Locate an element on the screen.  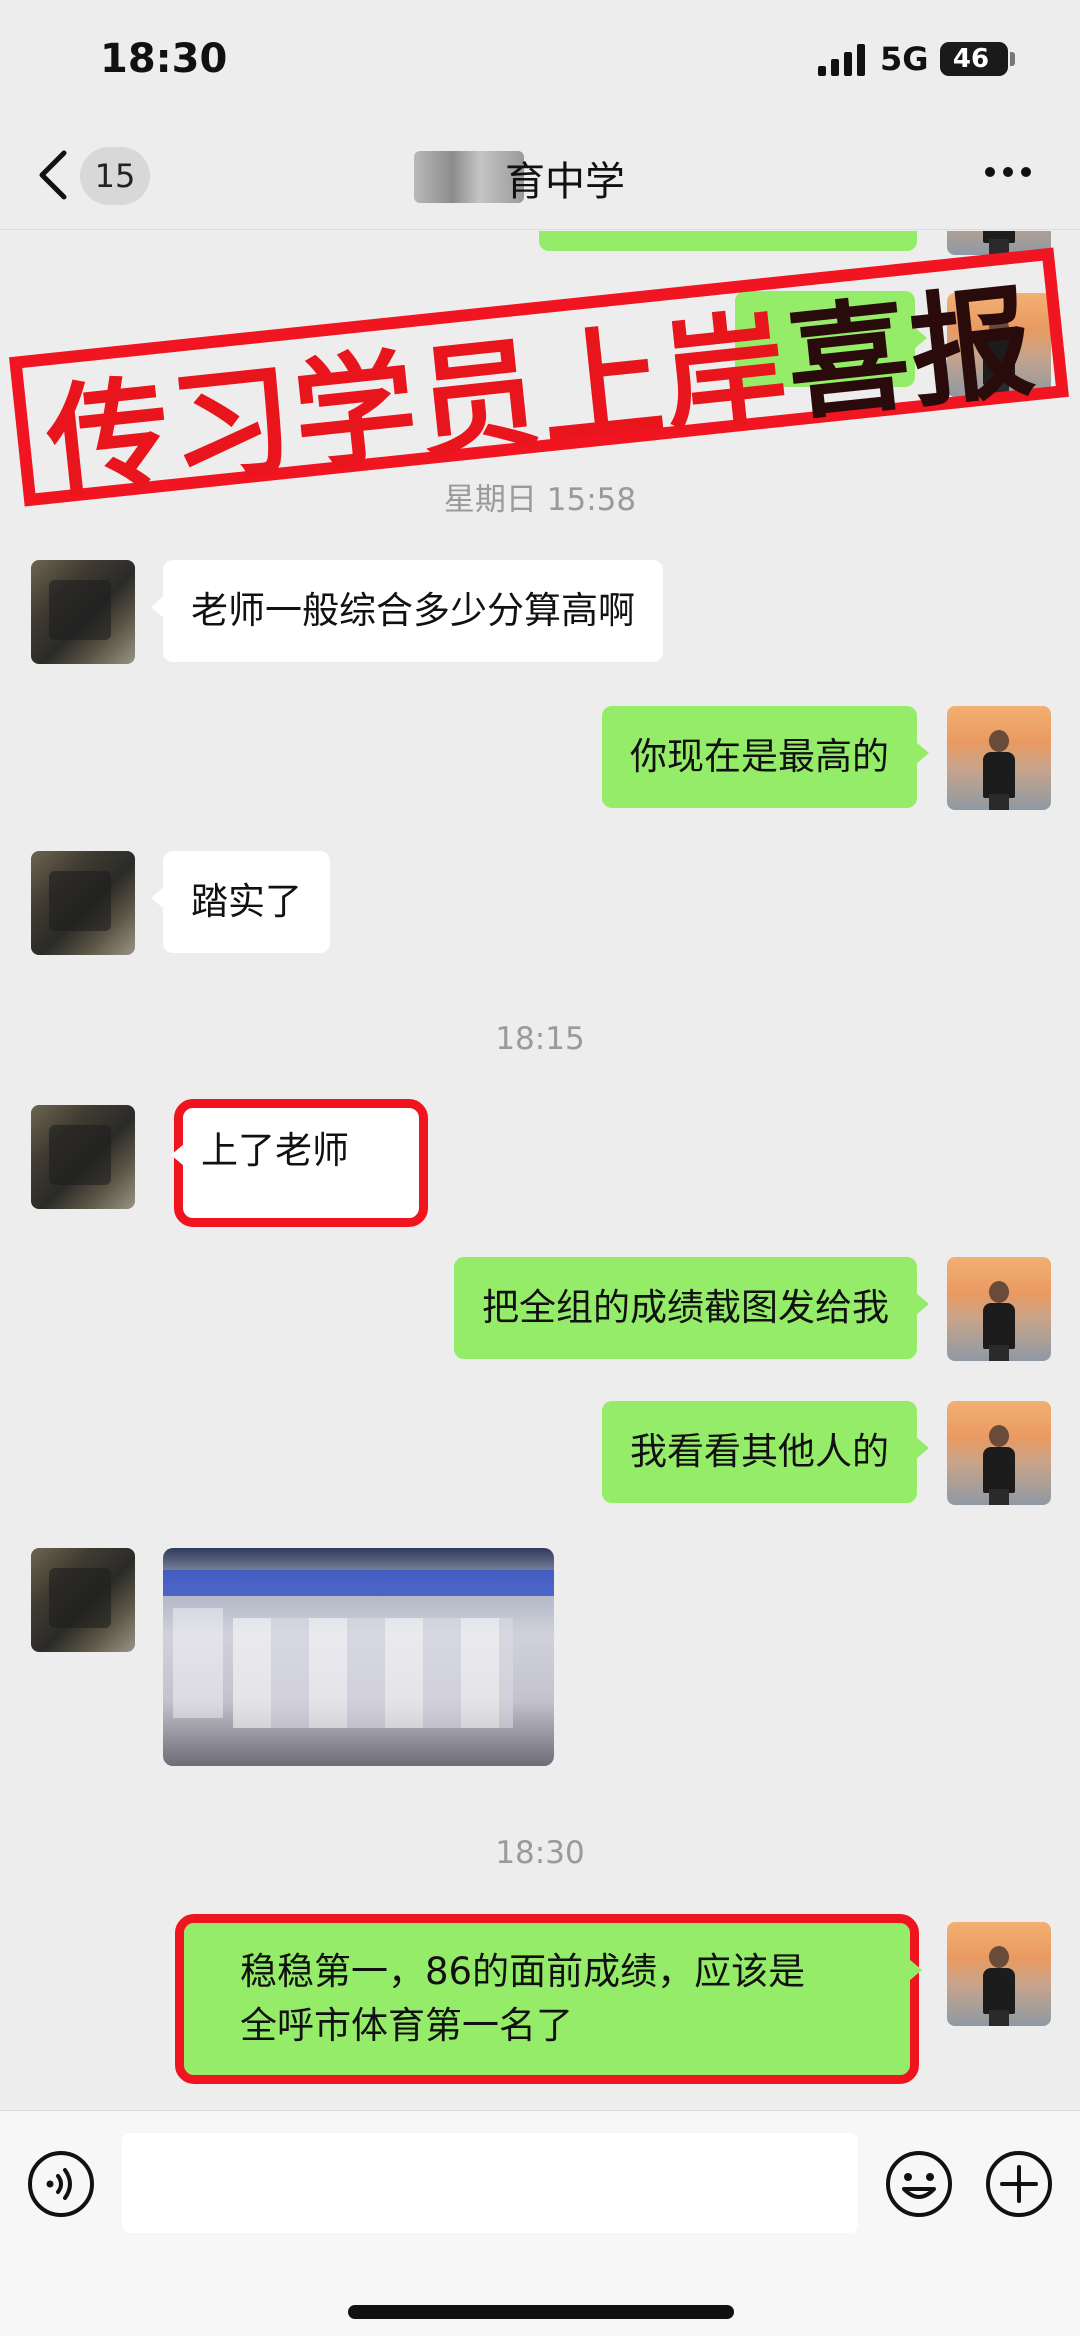
plus-icon is located at coordinates (1019, 2184).